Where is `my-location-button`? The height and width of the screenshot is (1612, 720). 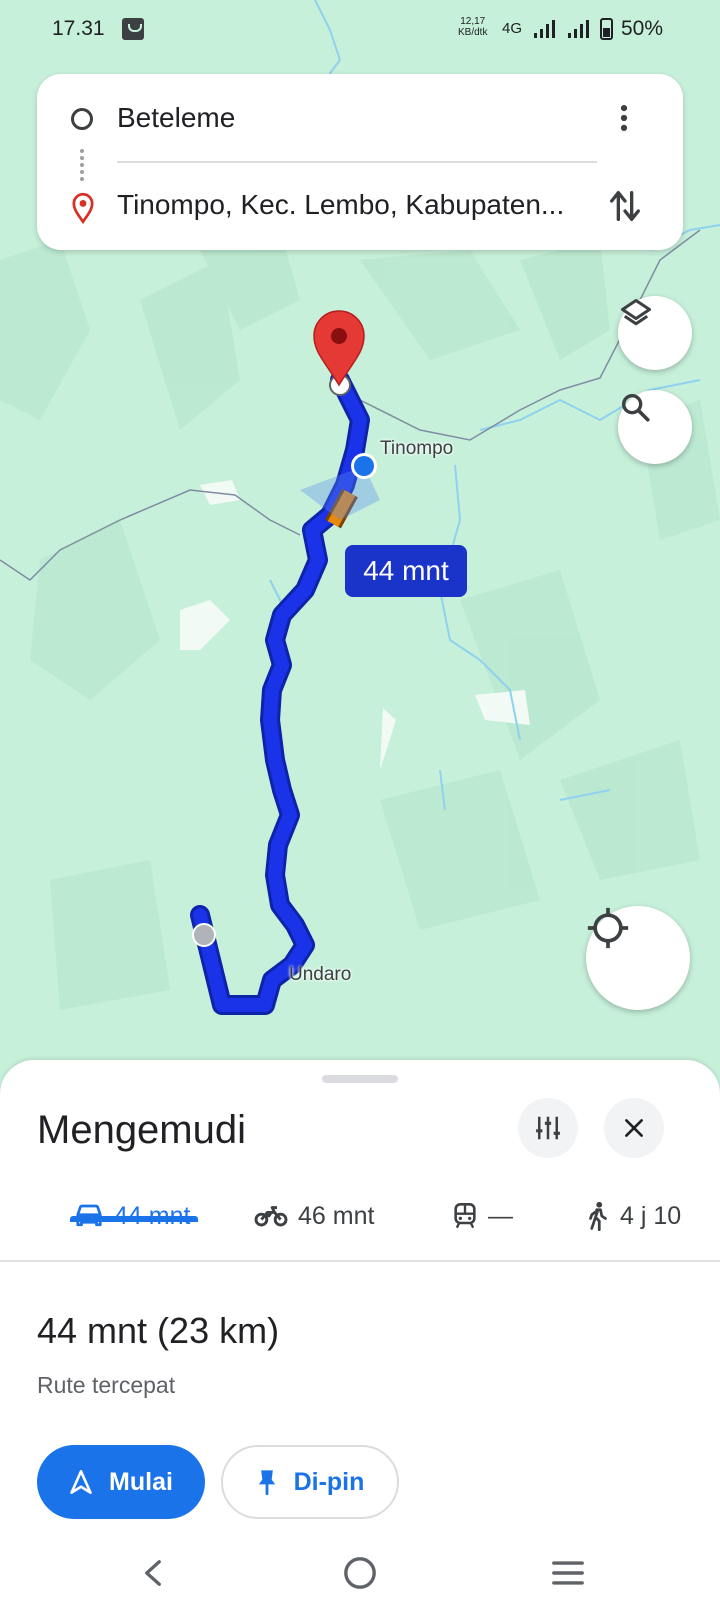
my-location-button is located at coordinates (638, 958).